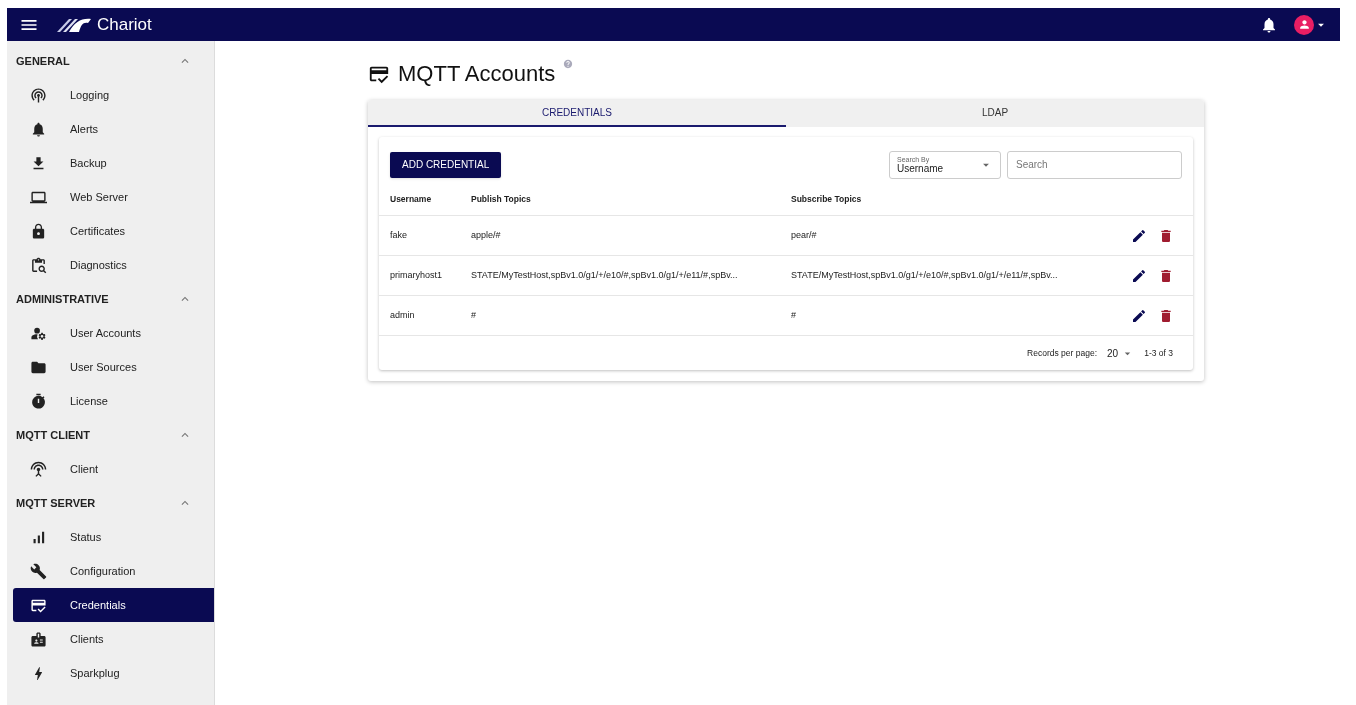 The image size is (1356, 705). I want to click on tab: CREDENTIALS, so click(577, 113).